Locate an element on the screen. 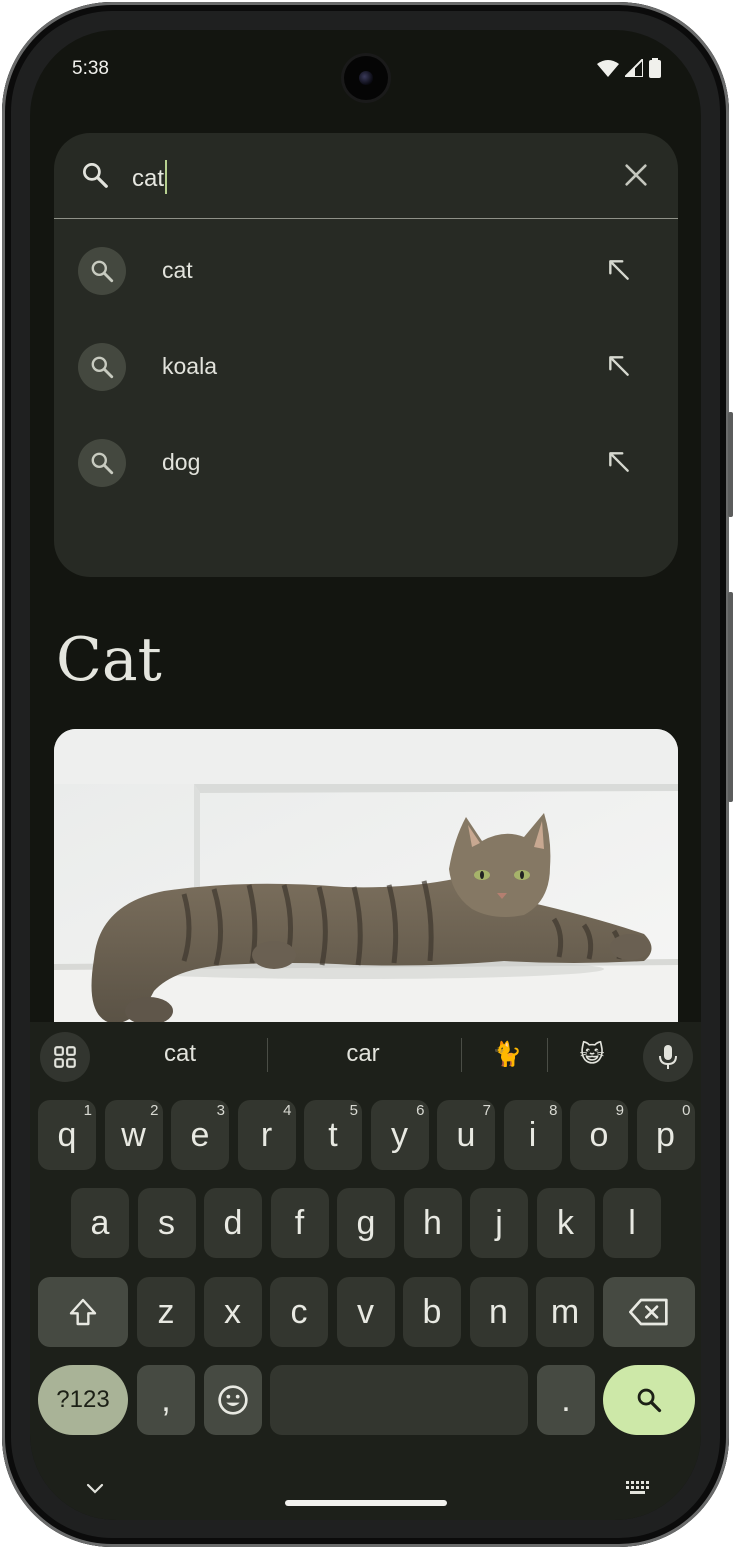 This screenshot has height=1551, width=733. close-icon is located at coordinates (636, 175).